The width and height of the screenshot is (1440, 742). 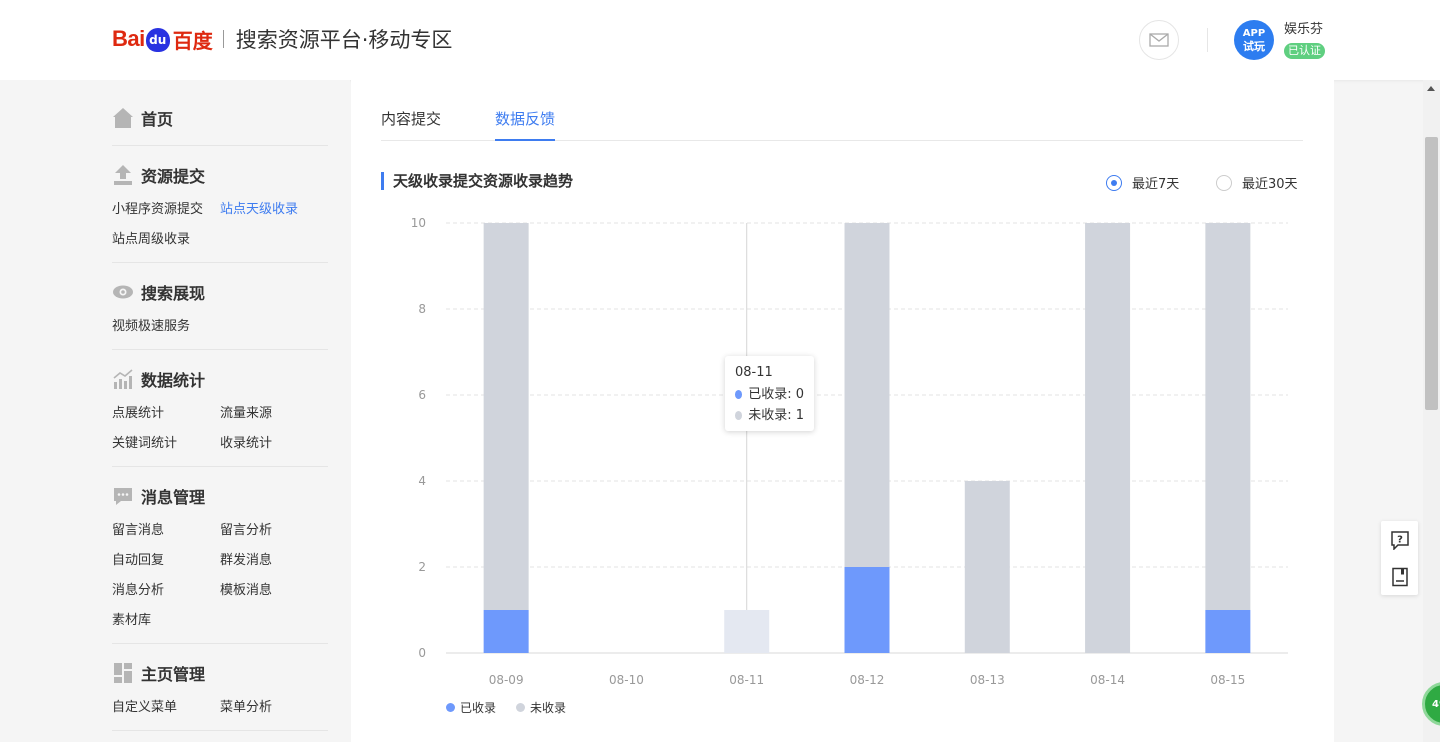 What do you see at coordinates (166, 707) in the screenshot?
I see `sidebar-item-custom-menu: 自定义菜单` at bounding box center [166, 707].